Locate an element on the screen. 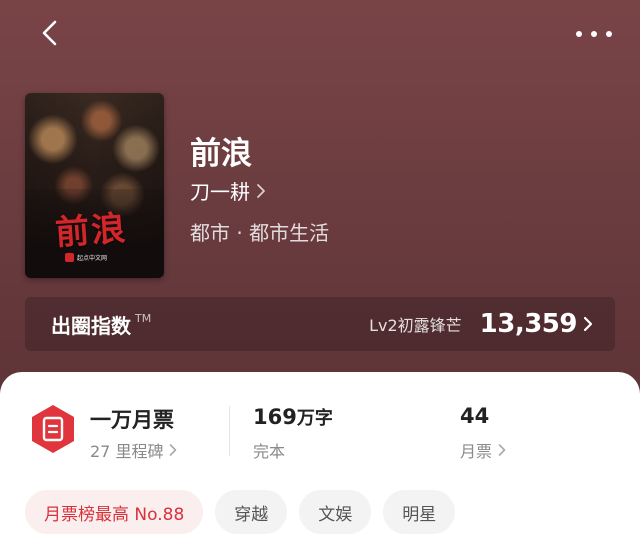 The height and width of the screenshot is (555, 640). divider is located at coordinates (229, 431).